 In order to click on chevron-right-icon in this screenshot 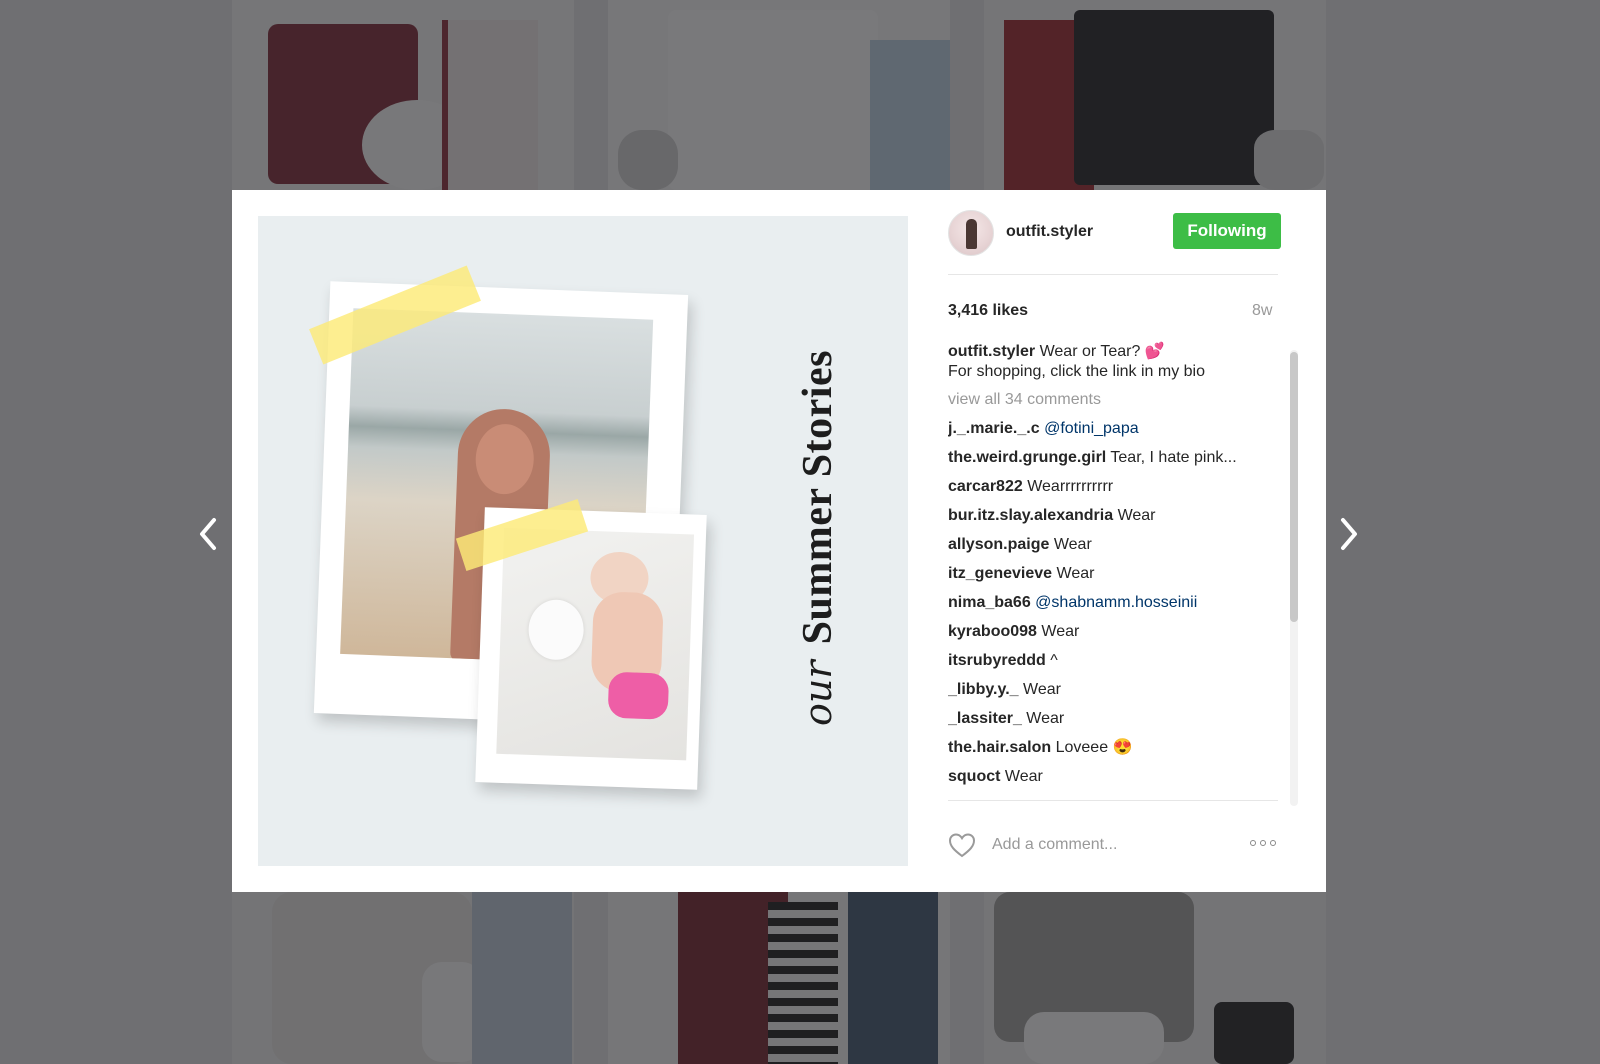, I will do `click(1349, 534)`.